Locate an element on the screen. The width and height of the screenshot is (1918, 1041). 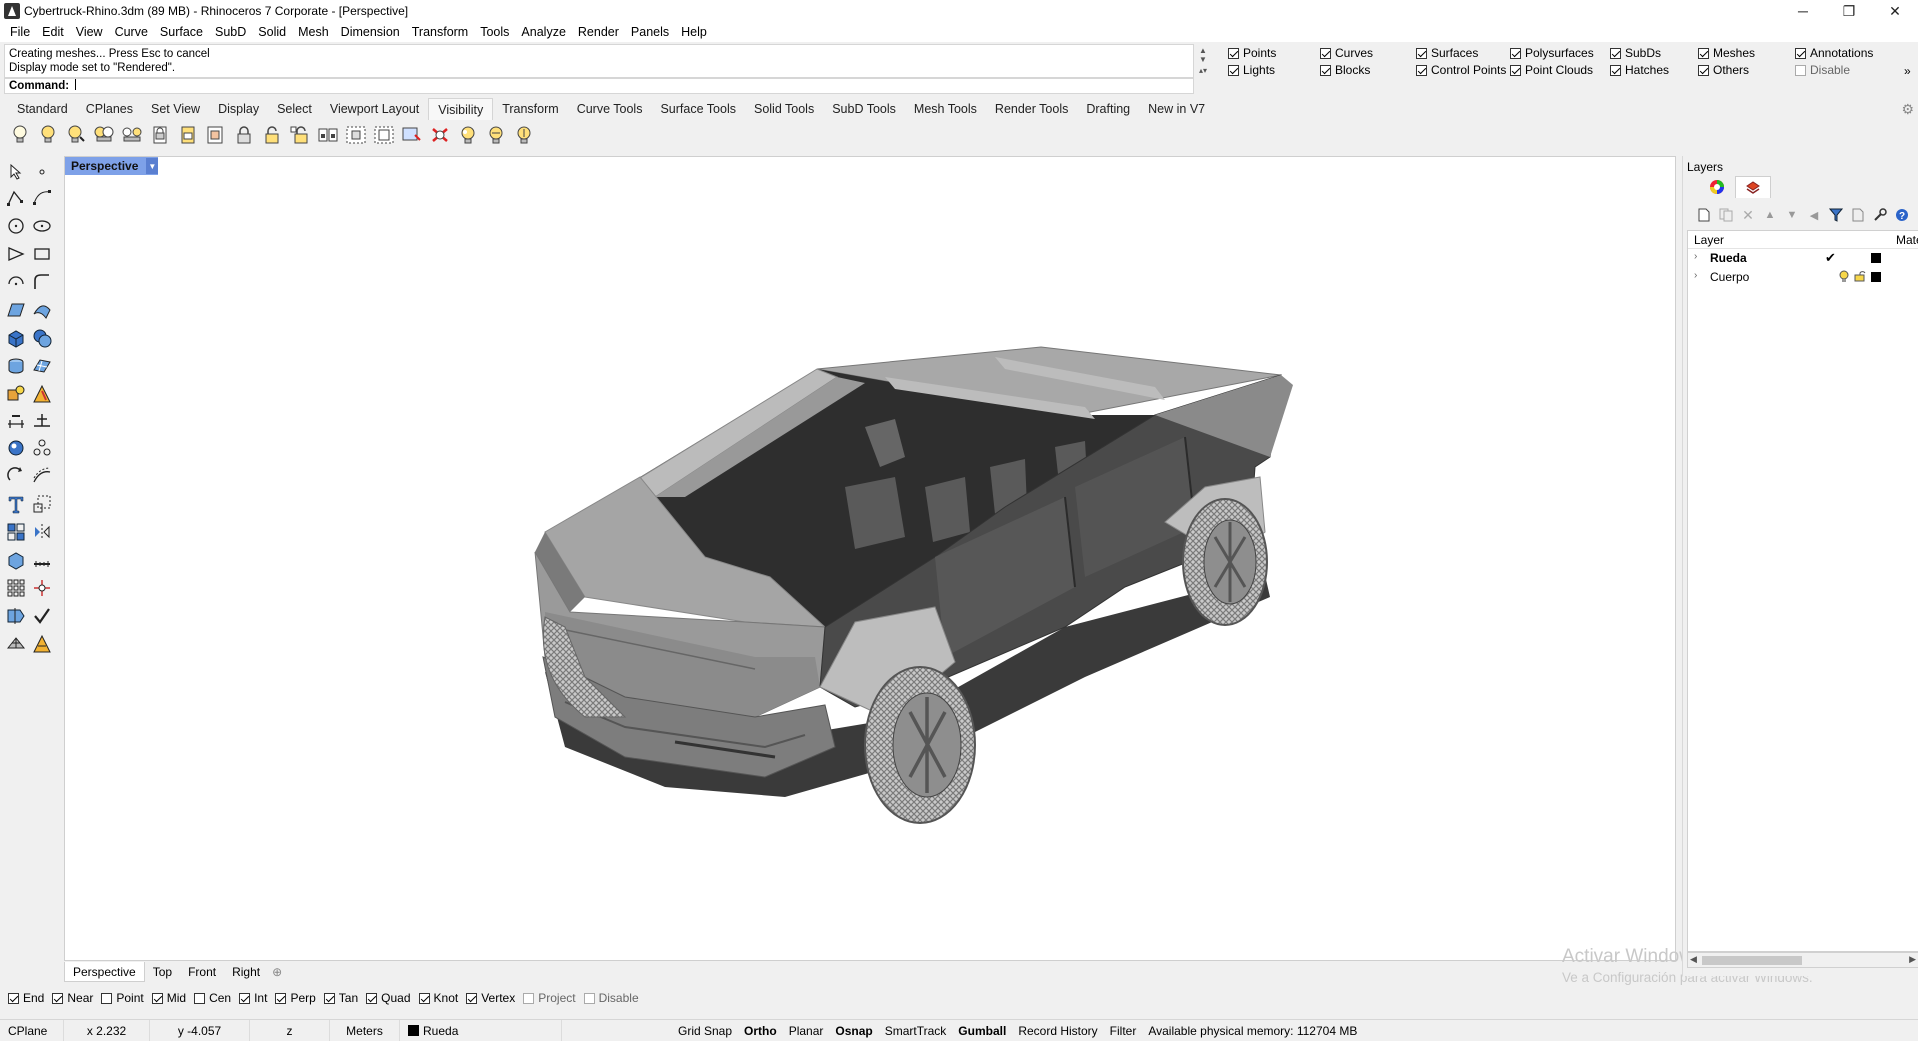
menu-item-solid: Solid is located at coordinates (272, 32).